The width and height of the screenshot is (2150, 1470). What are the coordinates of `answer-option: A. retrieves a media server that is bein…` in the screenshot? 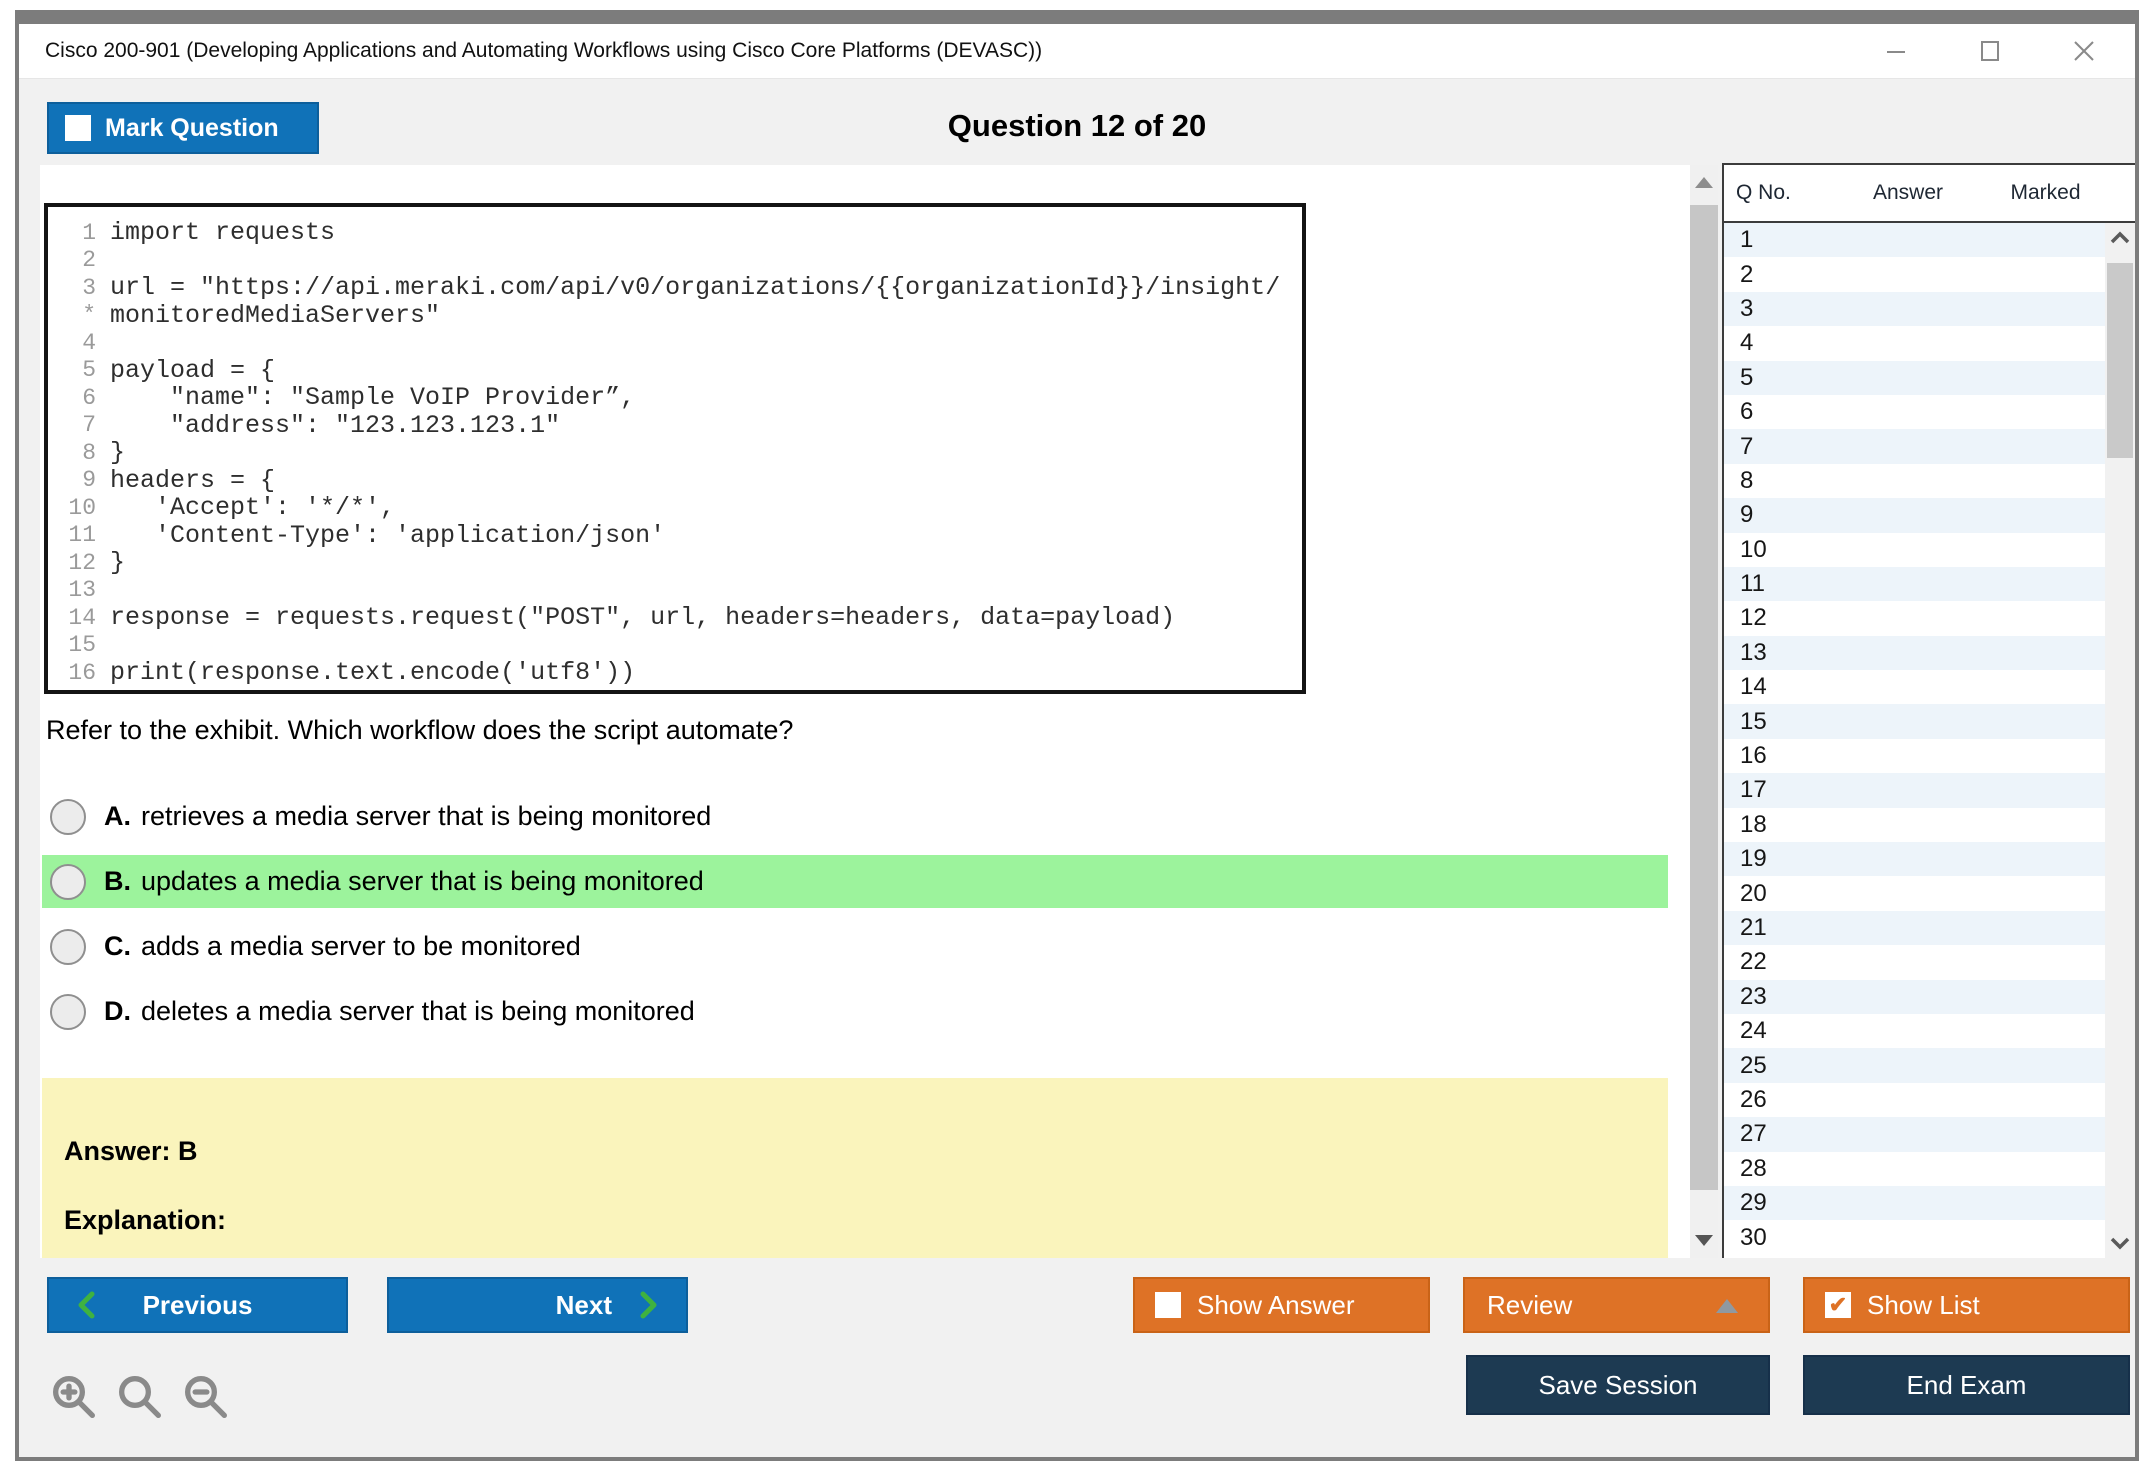 It's located at (855, 816).